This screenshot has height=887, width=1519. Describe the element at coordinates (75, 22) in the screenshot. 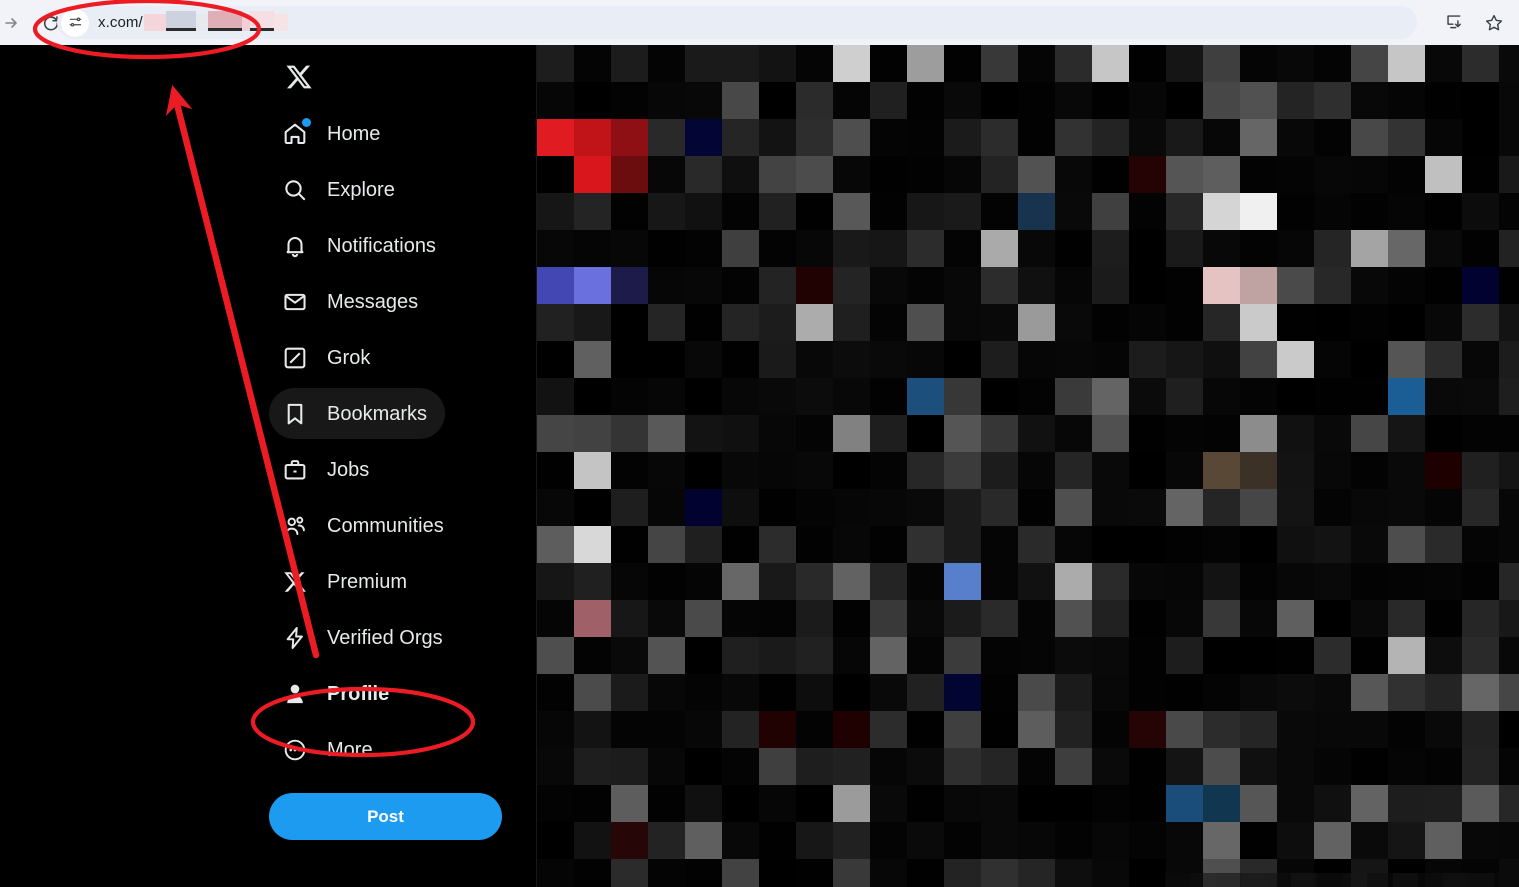

I see `site-settings-tune-icon` at that location.